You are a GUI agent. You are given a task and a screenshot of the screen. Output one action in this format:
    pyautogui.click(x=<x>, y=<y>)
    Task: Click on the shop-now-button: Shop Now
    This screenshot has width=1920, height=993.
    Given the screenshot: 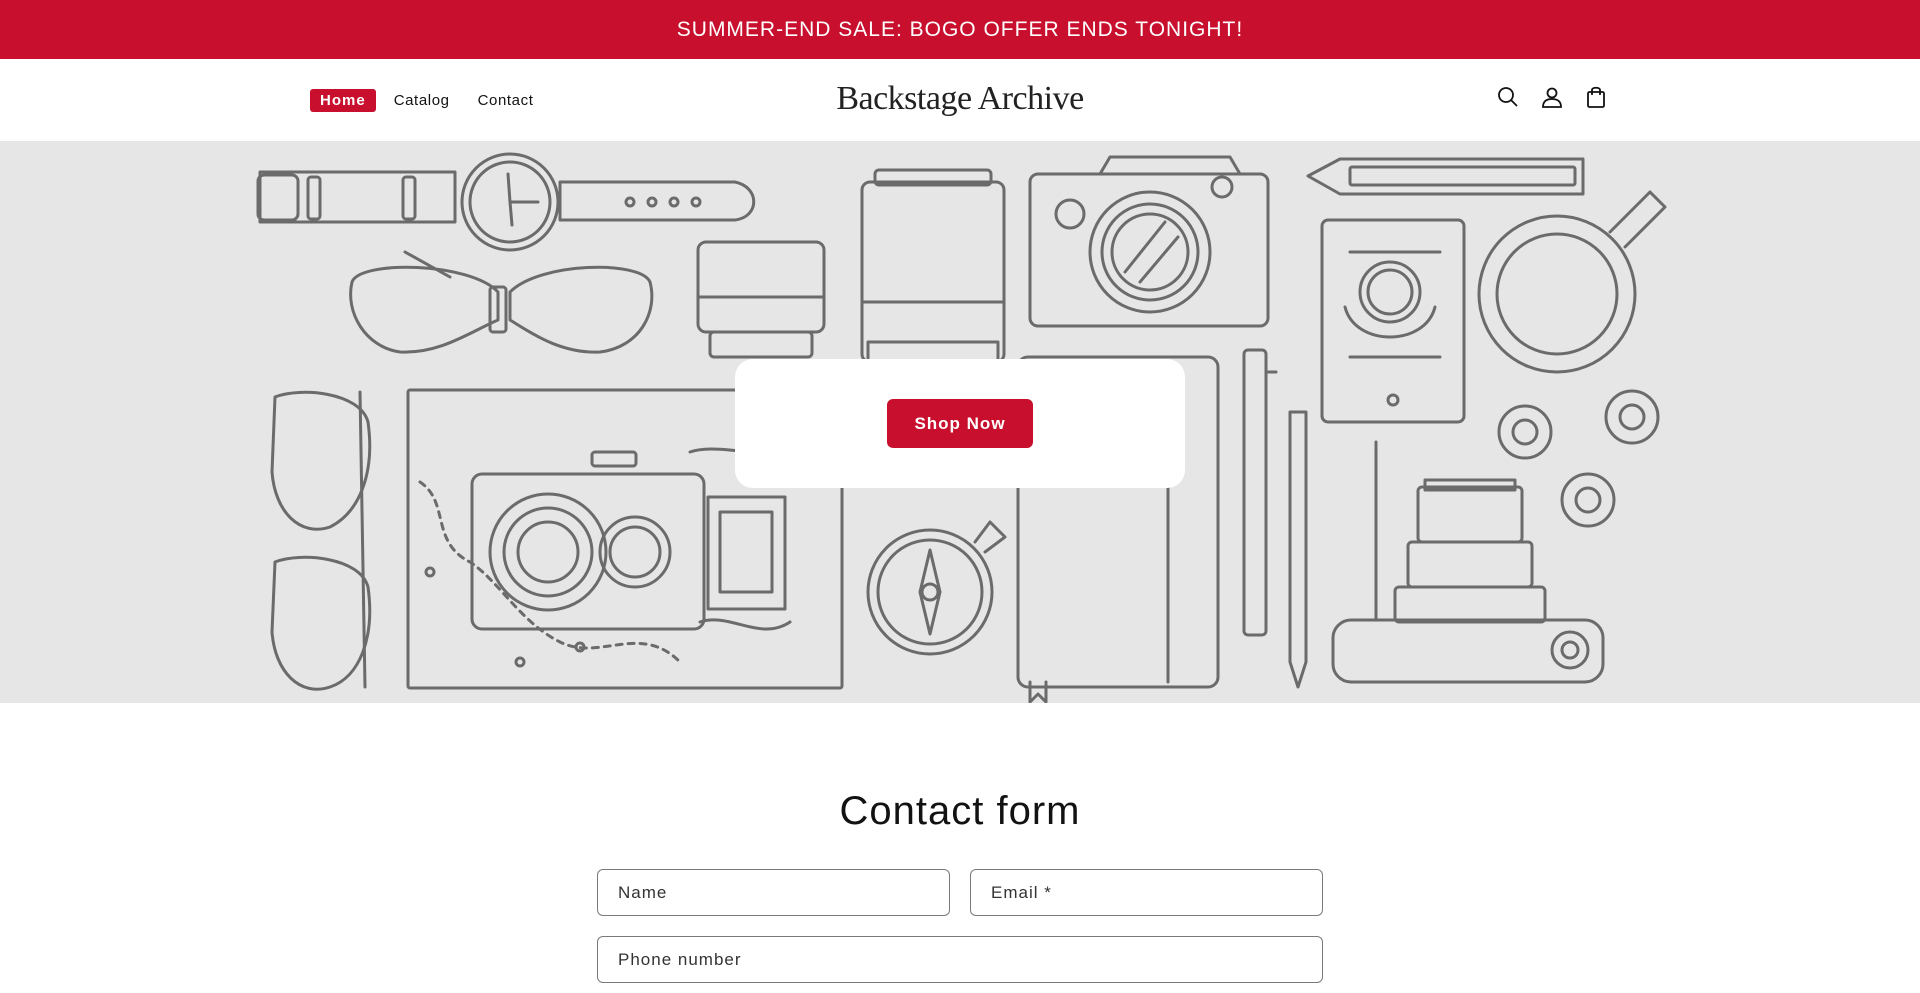 What is the action you would take?
    pyautogui.click(x=960, y=423)
    